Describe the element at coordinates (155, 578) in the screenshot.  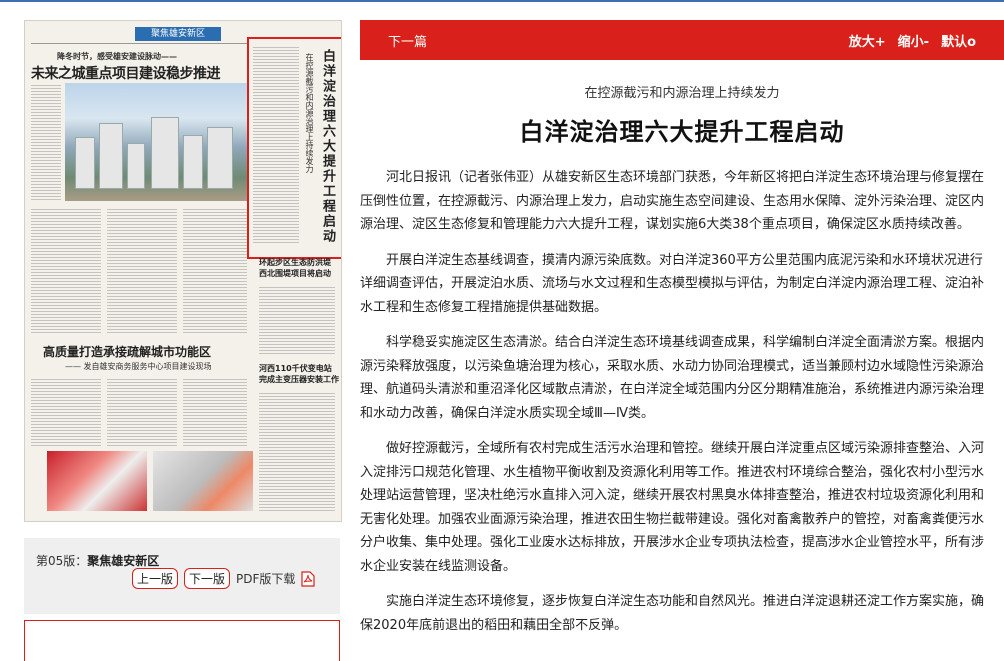
I see `prev-page-button: 上一版` at that location.